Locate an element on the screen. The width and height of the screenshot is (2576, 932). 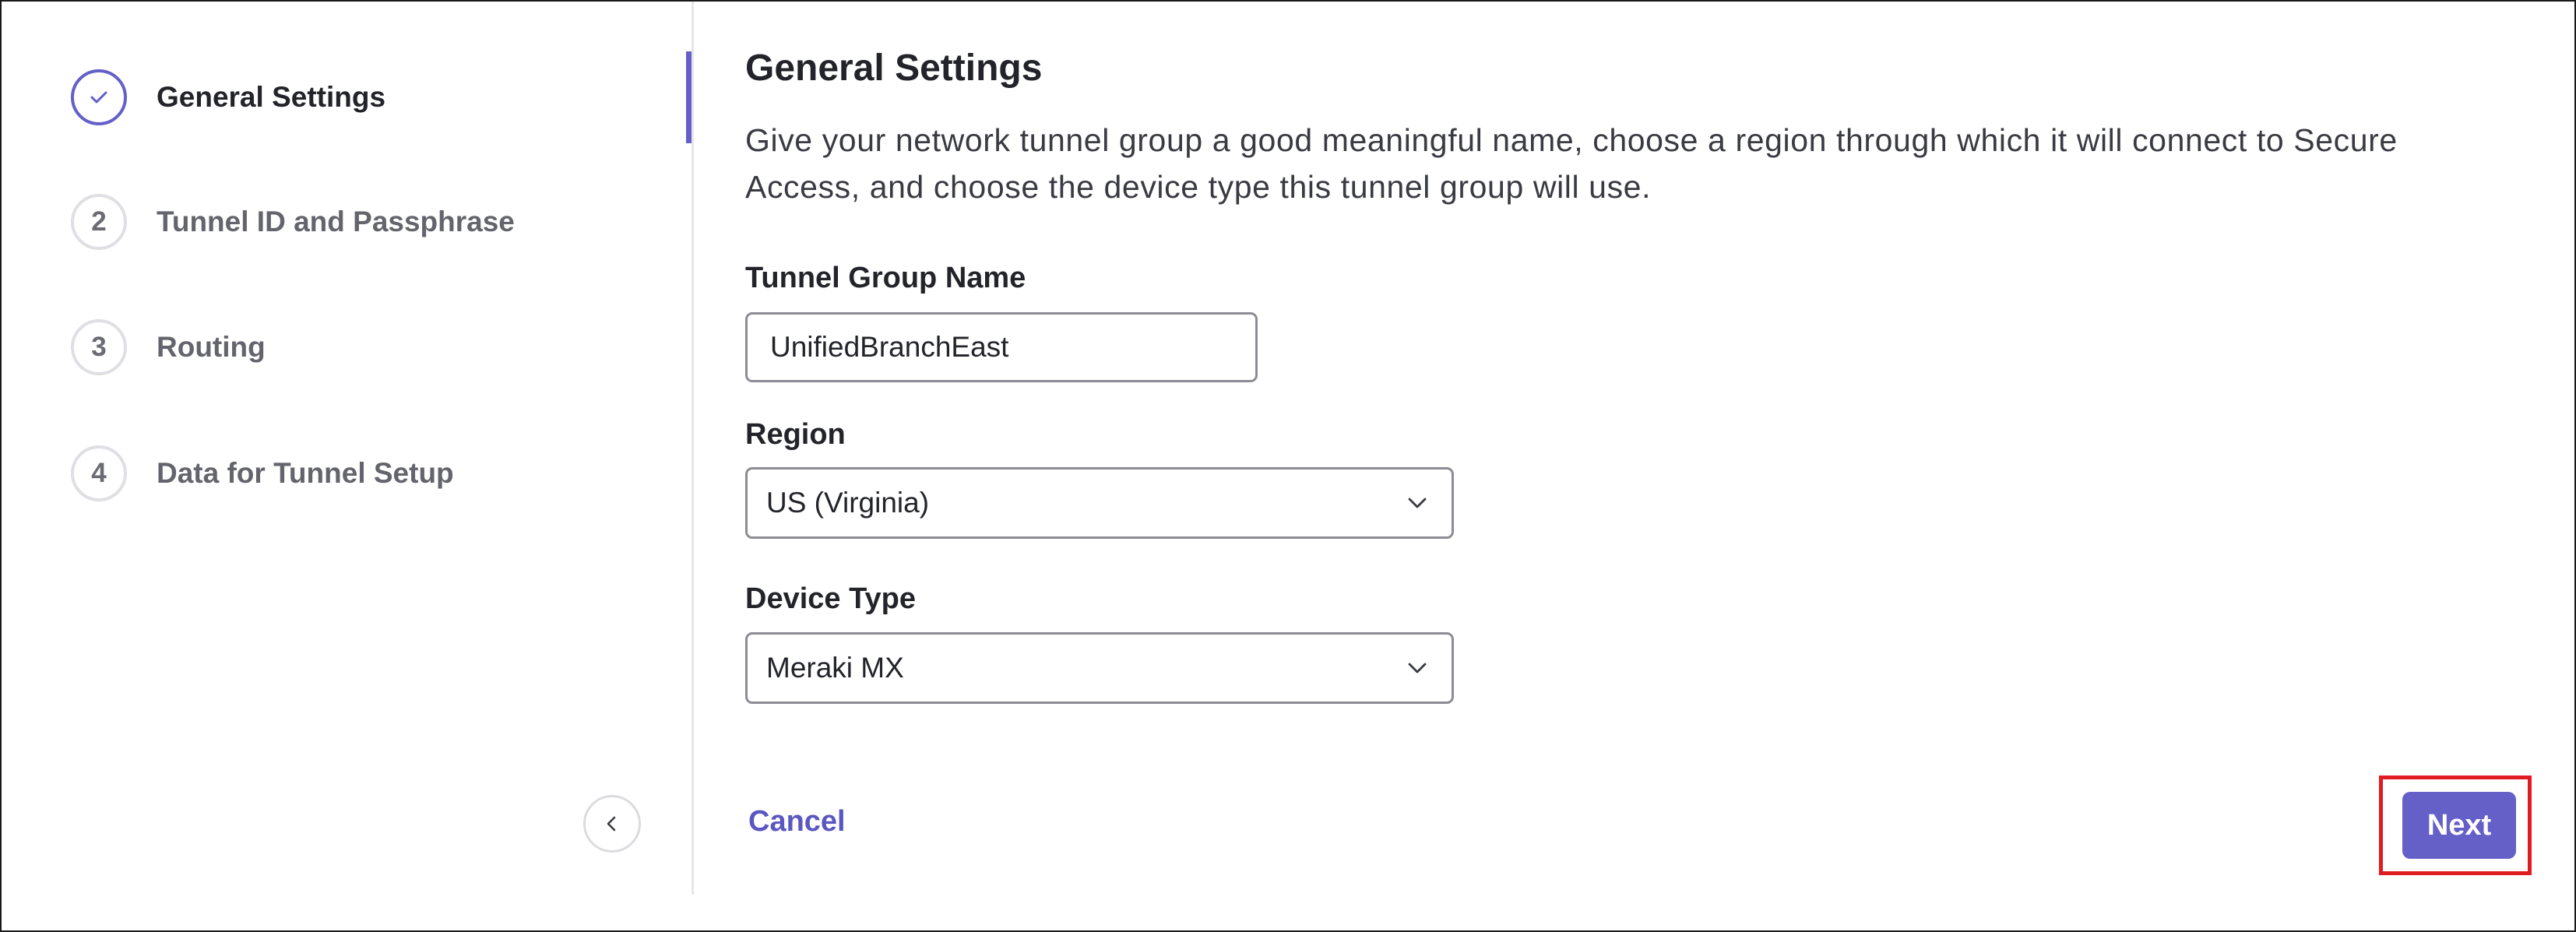
step-label: General Settings is located at coordinates (271, 97).